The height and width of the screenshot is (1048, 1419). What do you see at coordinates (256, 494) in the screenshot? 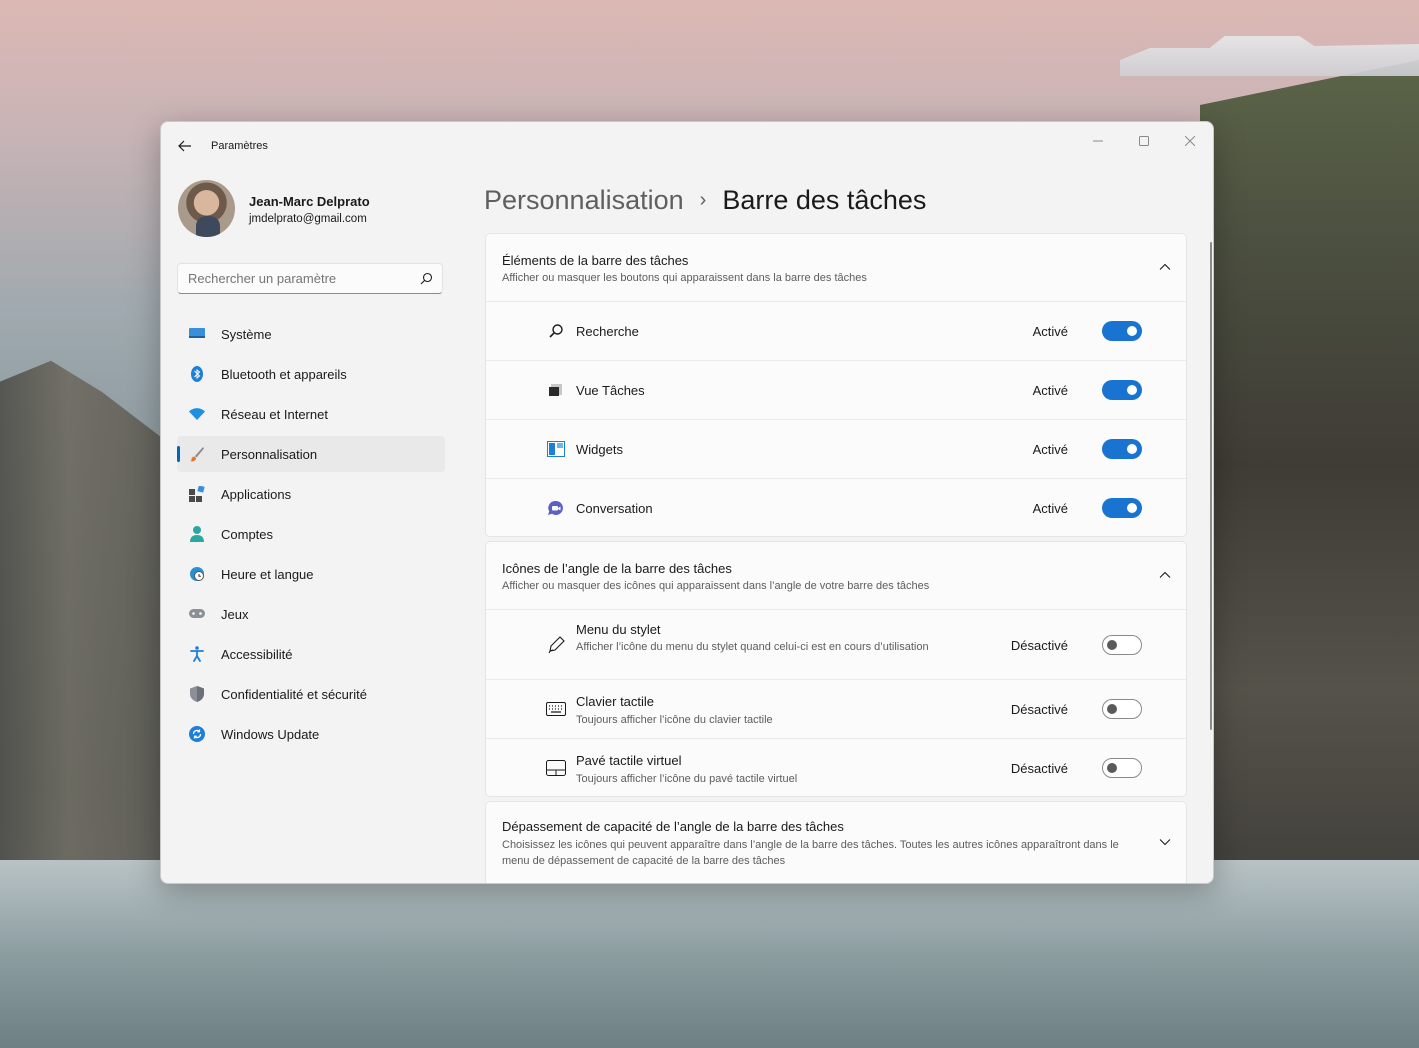
I see `sidebar-item-label: Applications` at bounding box center [256, 494].